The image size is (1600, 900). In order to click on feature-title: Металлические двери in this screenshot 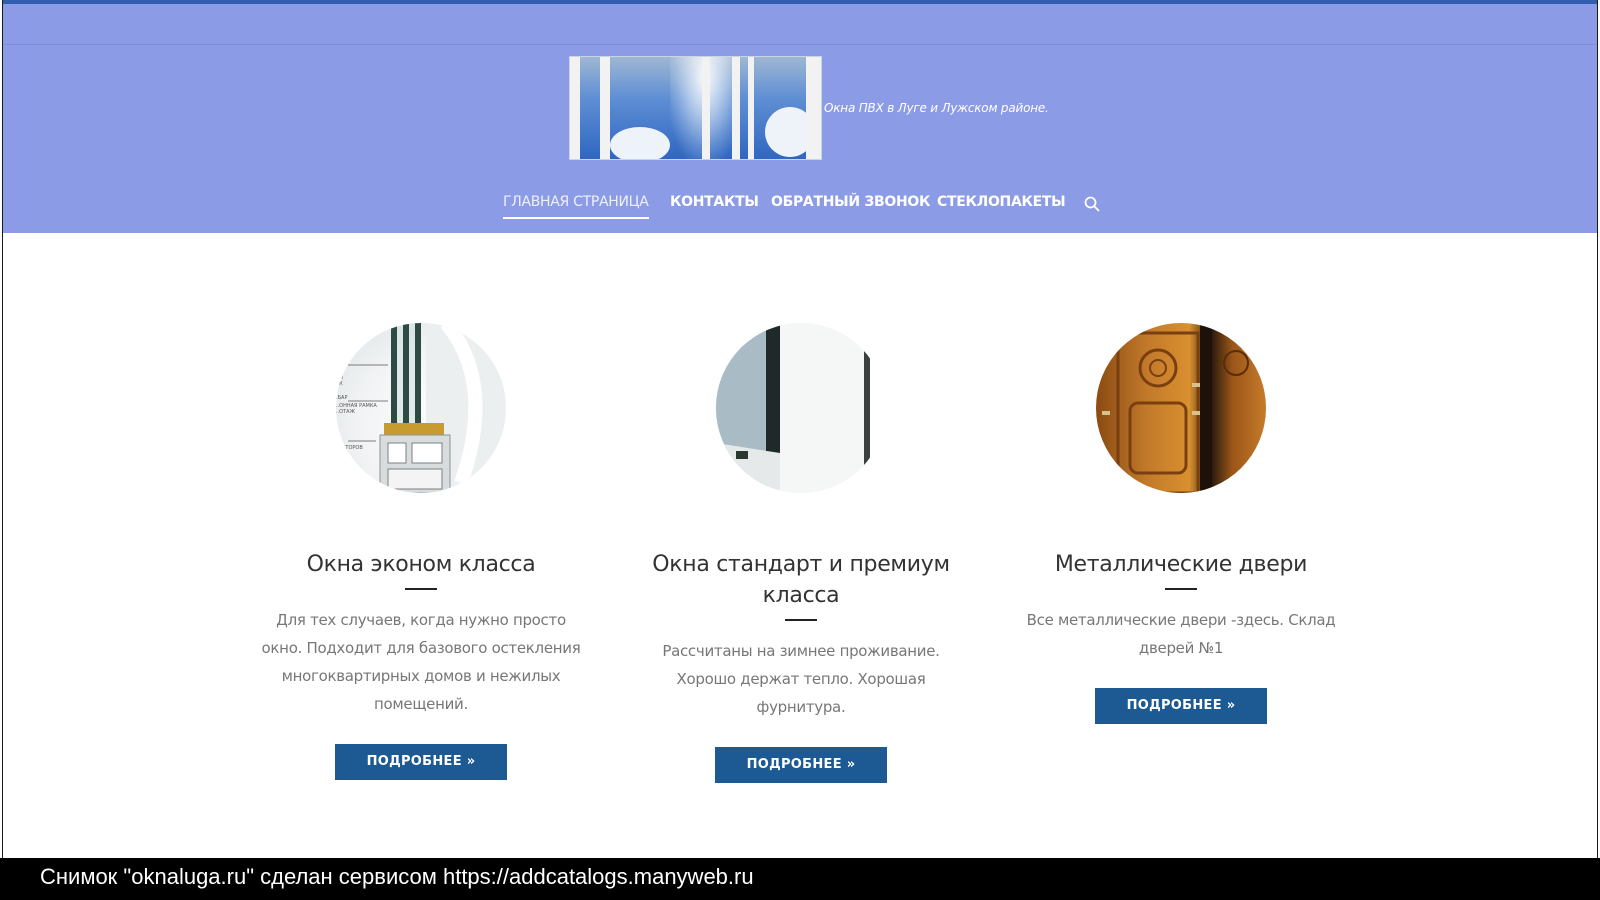, I will do `click(1181, 564)`.